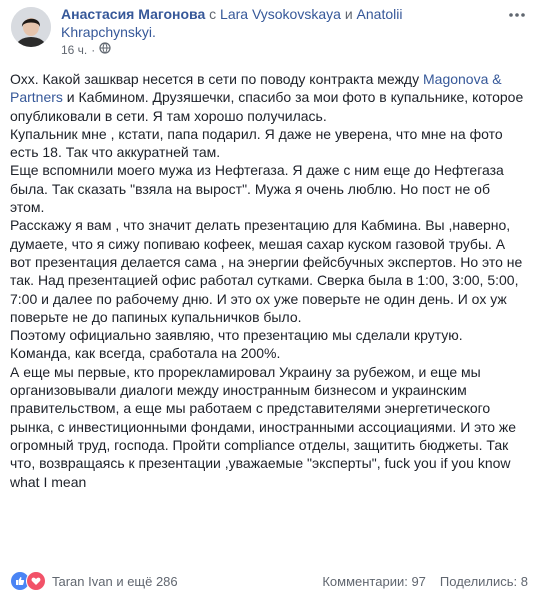 Image resolution: width=538 pixels, height=600 pixels. Describe the element at coordinates (348, 14) in the screenshot. I see `and-word: и` at that location.